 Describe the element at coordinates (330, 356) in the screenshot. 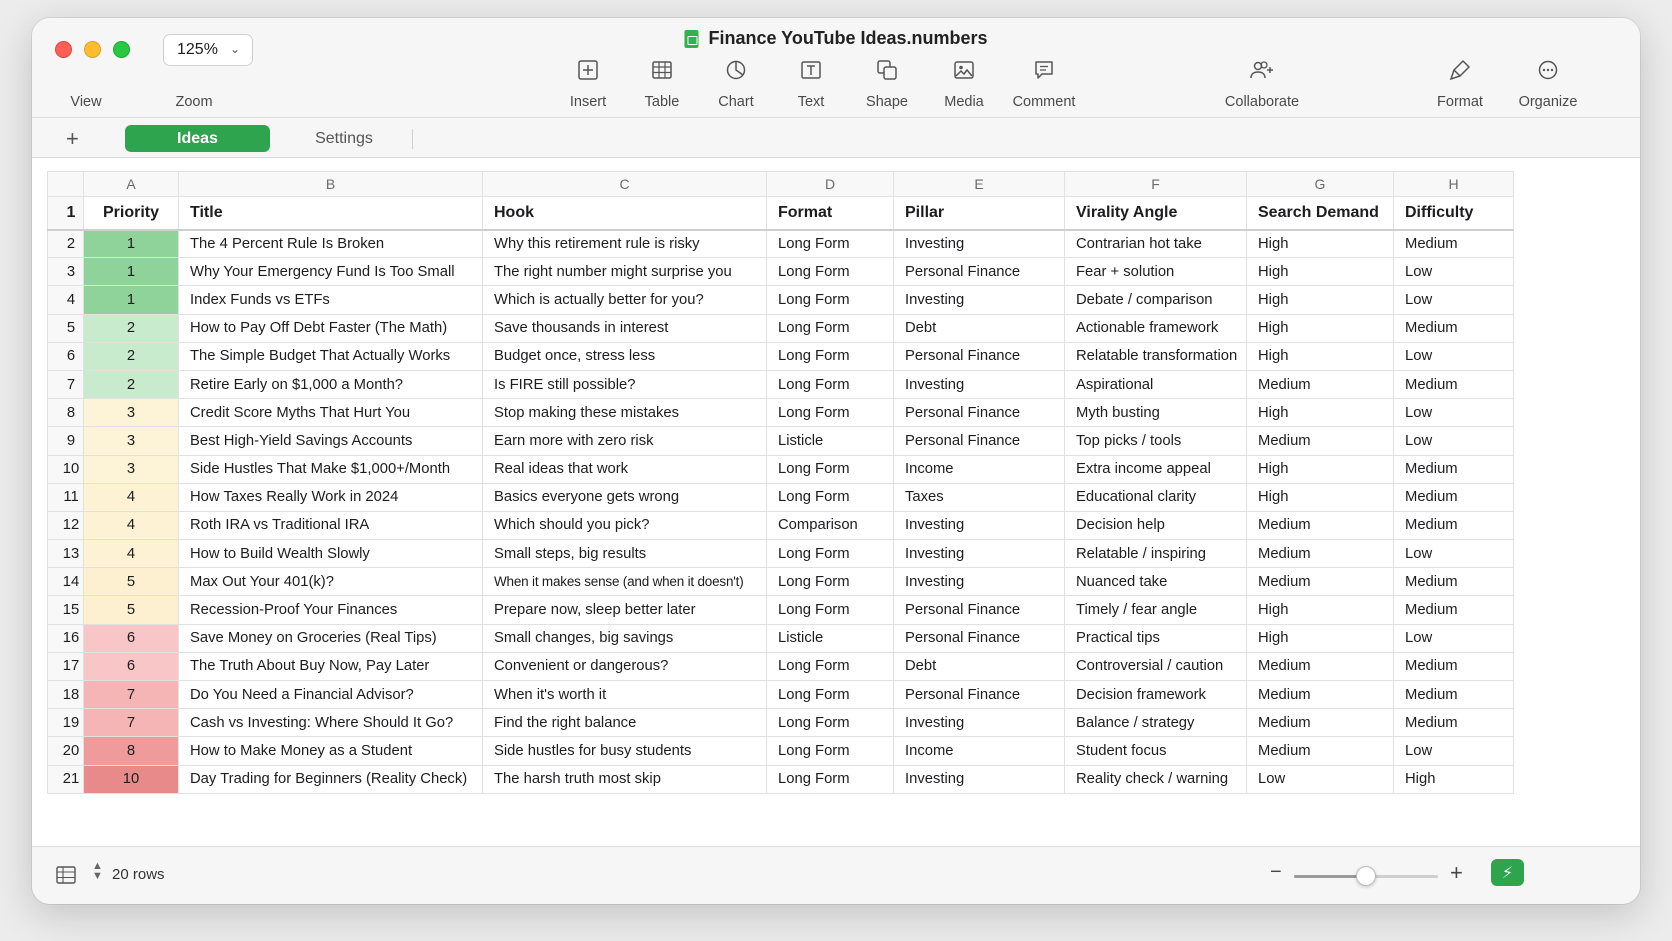

I see `cell-title: The Simple Budget That Actually Works` at that location.